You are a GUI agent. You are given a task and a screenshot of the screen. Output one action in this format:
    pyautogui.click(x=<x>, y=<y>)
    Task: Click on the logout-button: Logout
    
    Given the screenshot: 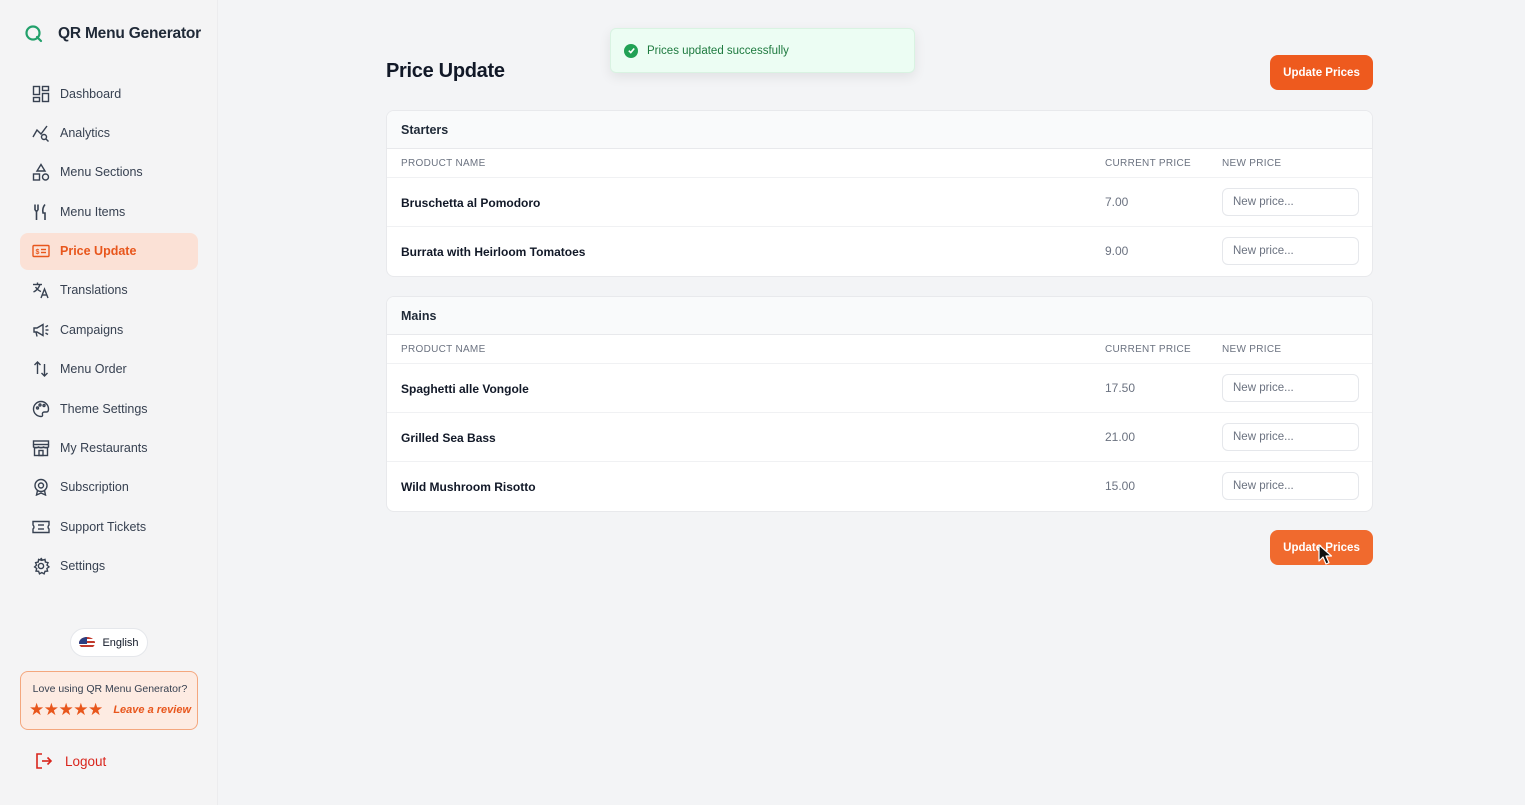 What is the action you would take?
    pyautogui.click(x=70, y=761)
    